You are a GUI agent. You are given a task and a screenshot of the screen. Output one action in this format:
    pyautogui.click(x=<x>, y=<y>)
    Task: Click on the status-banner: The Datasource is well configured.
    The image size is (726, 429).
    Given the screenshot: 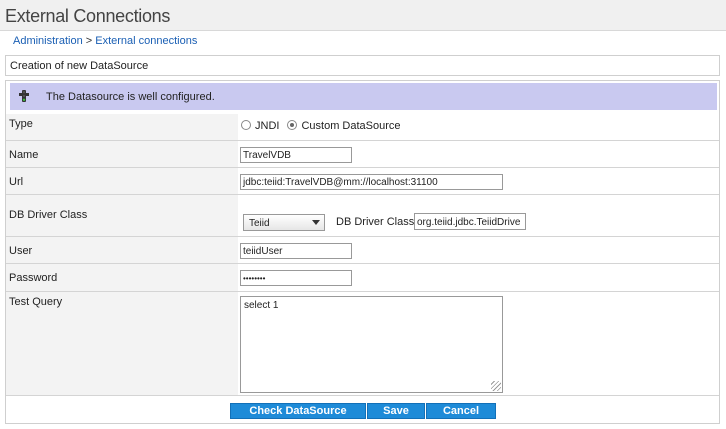 What is the action you would take?
    pyautogui.click(x=363, y=96)
    